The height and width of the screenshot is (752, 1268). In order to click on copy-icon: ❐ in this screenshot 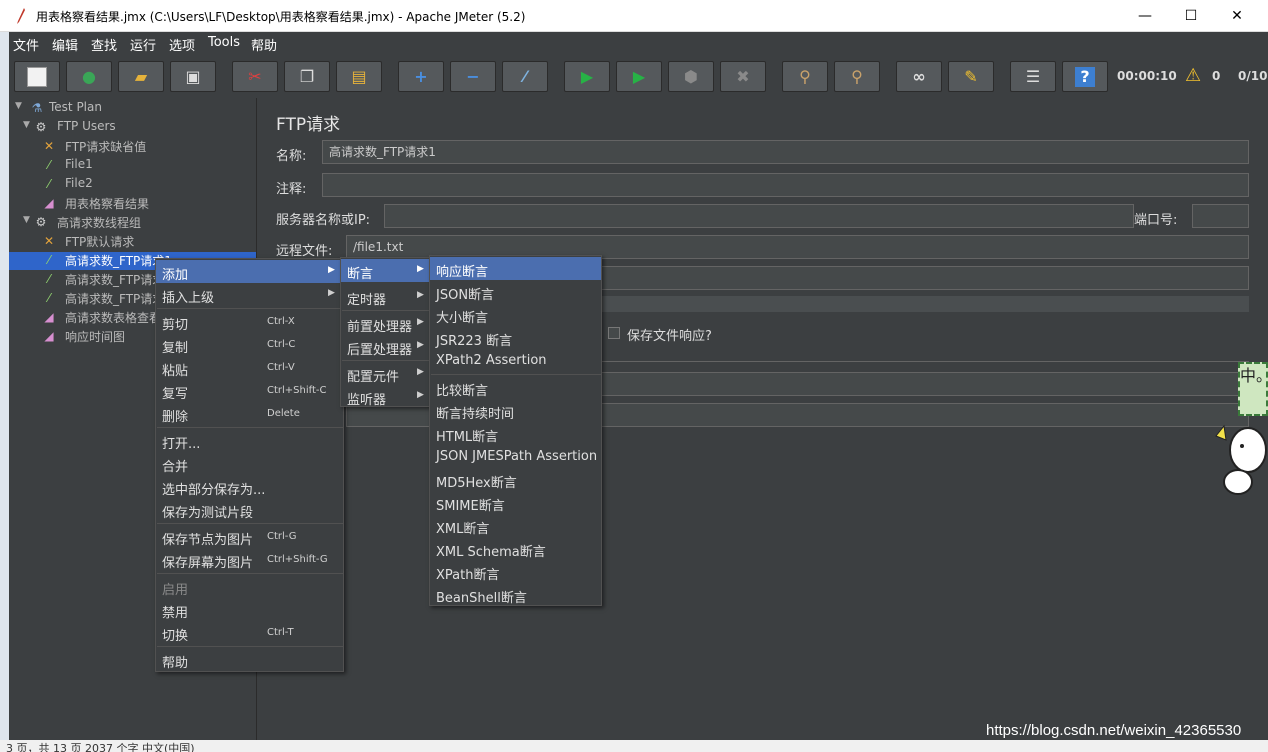, I will do `click(307, 76)`.